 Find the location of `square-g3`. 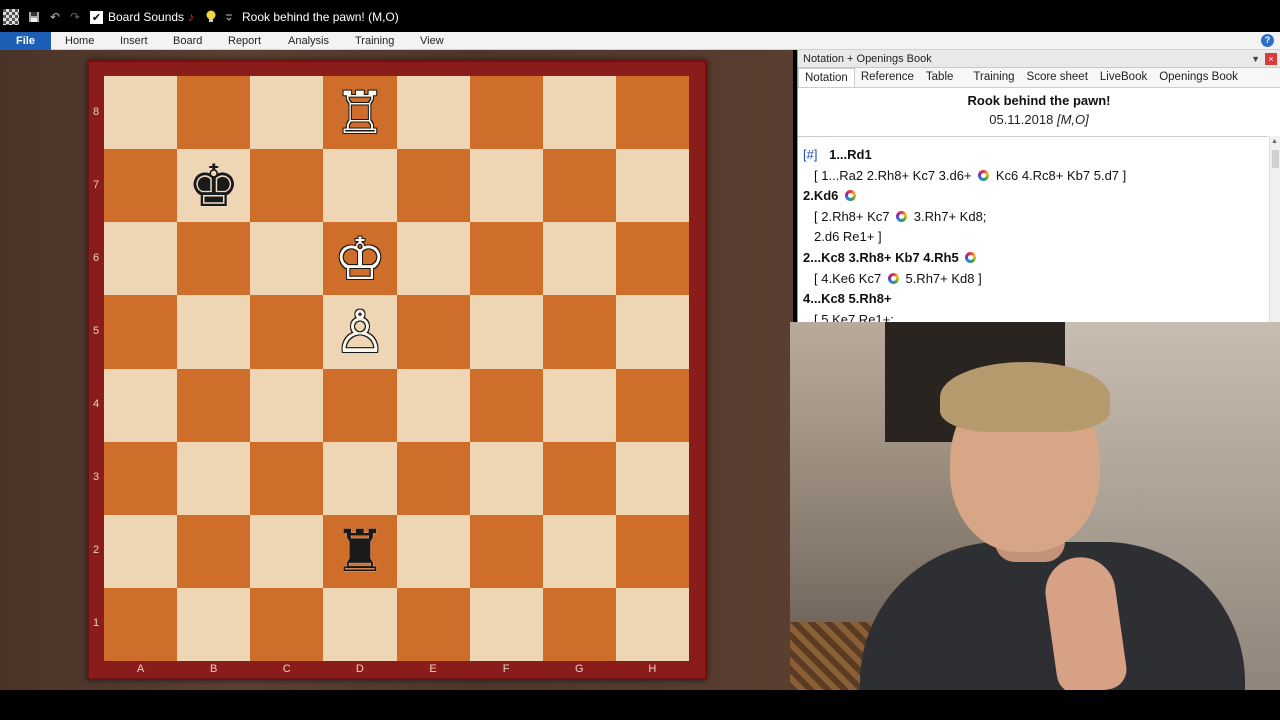

square-g3 is located at coordinates (579, 478).